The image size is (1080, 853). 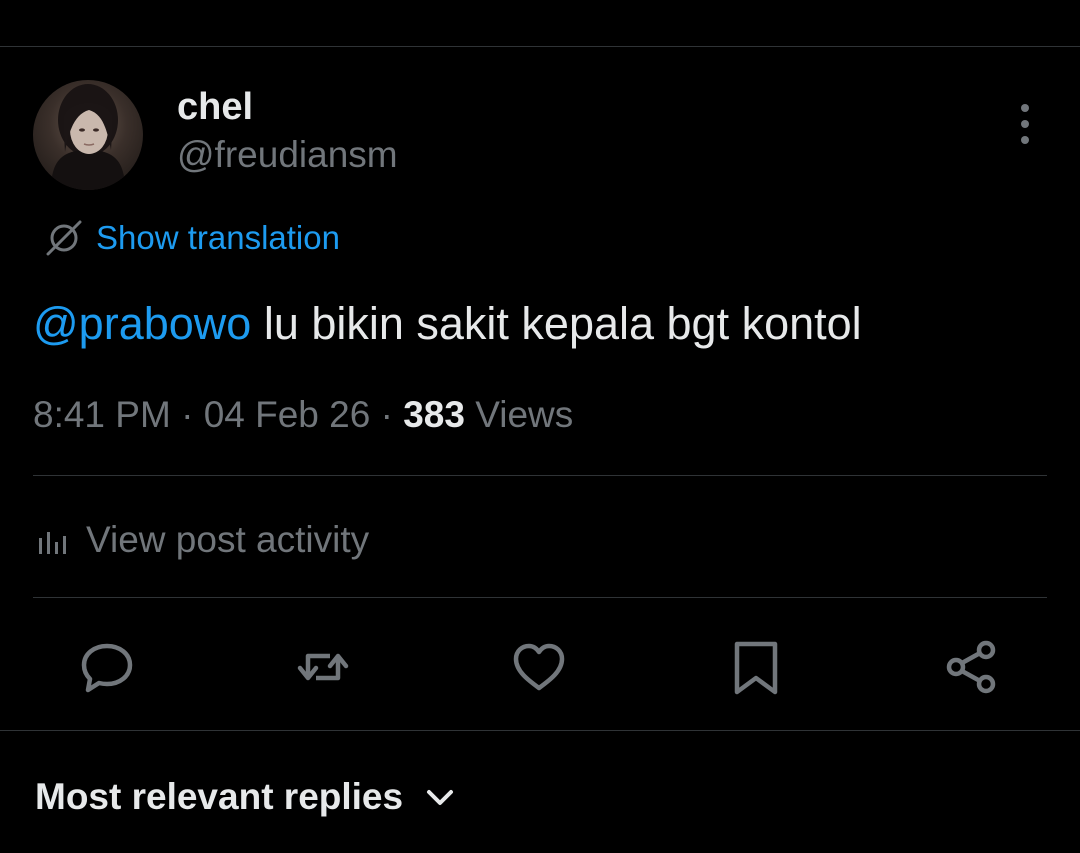 I want to click on repost-icon, so click(x=323, y=667).